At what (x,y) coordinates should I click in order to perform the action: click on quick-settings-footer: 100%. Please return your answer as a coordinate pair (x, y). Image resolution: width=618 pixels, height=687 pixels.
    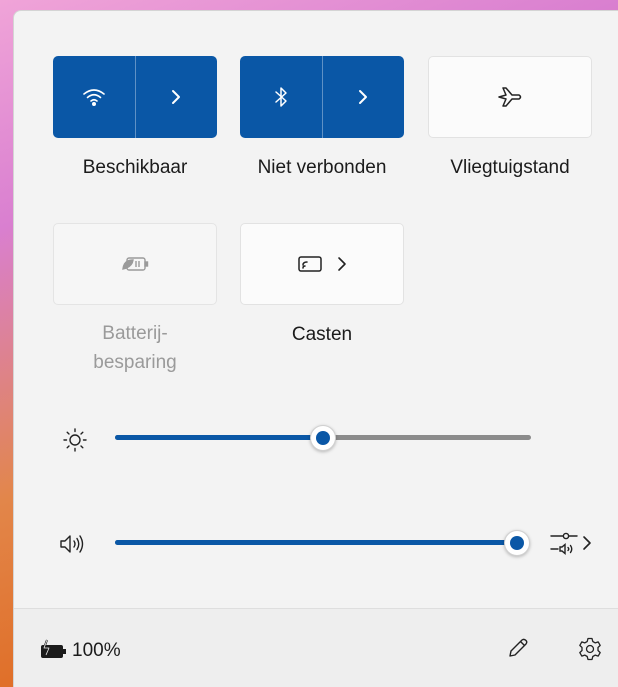
    Looking at the image, I should click on (316, 647).